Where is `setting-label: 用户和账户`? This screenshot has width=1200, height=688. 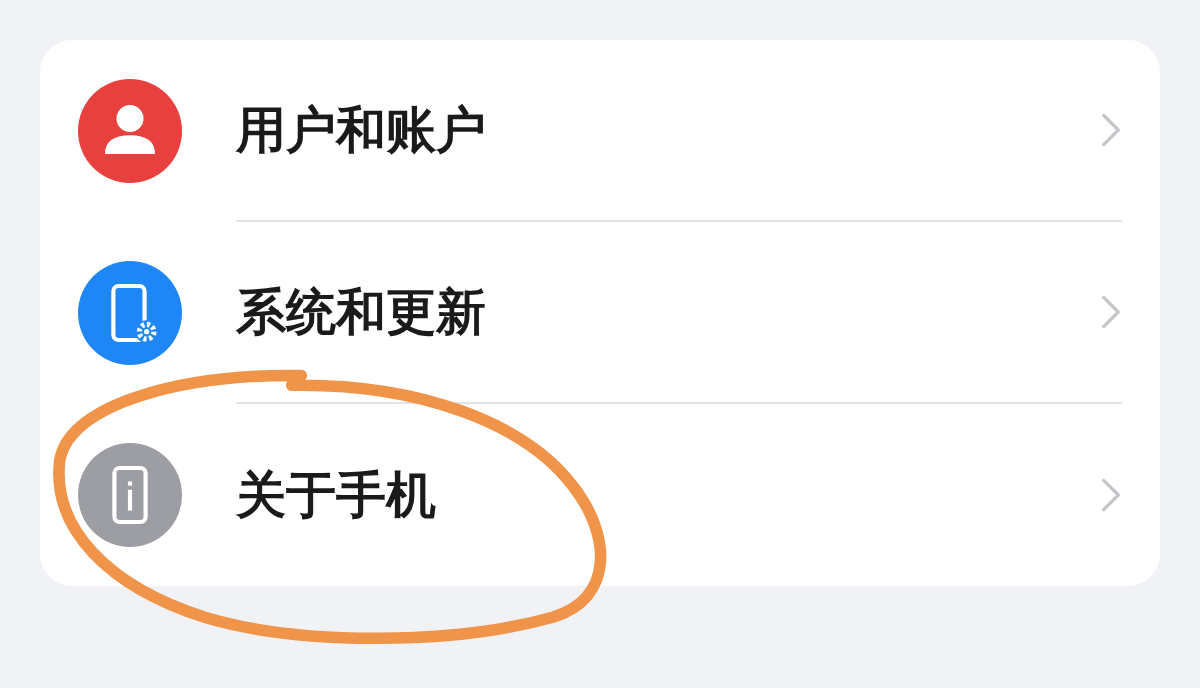 setting-label: 用户和账户 is located at coordinates (361, 130).